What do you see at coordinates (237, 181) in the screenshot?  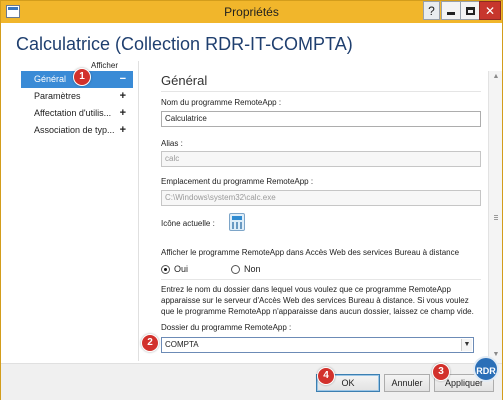 I see `location-label: Emplacement du programme RemoteApp :` at bounding box center [237, 181].